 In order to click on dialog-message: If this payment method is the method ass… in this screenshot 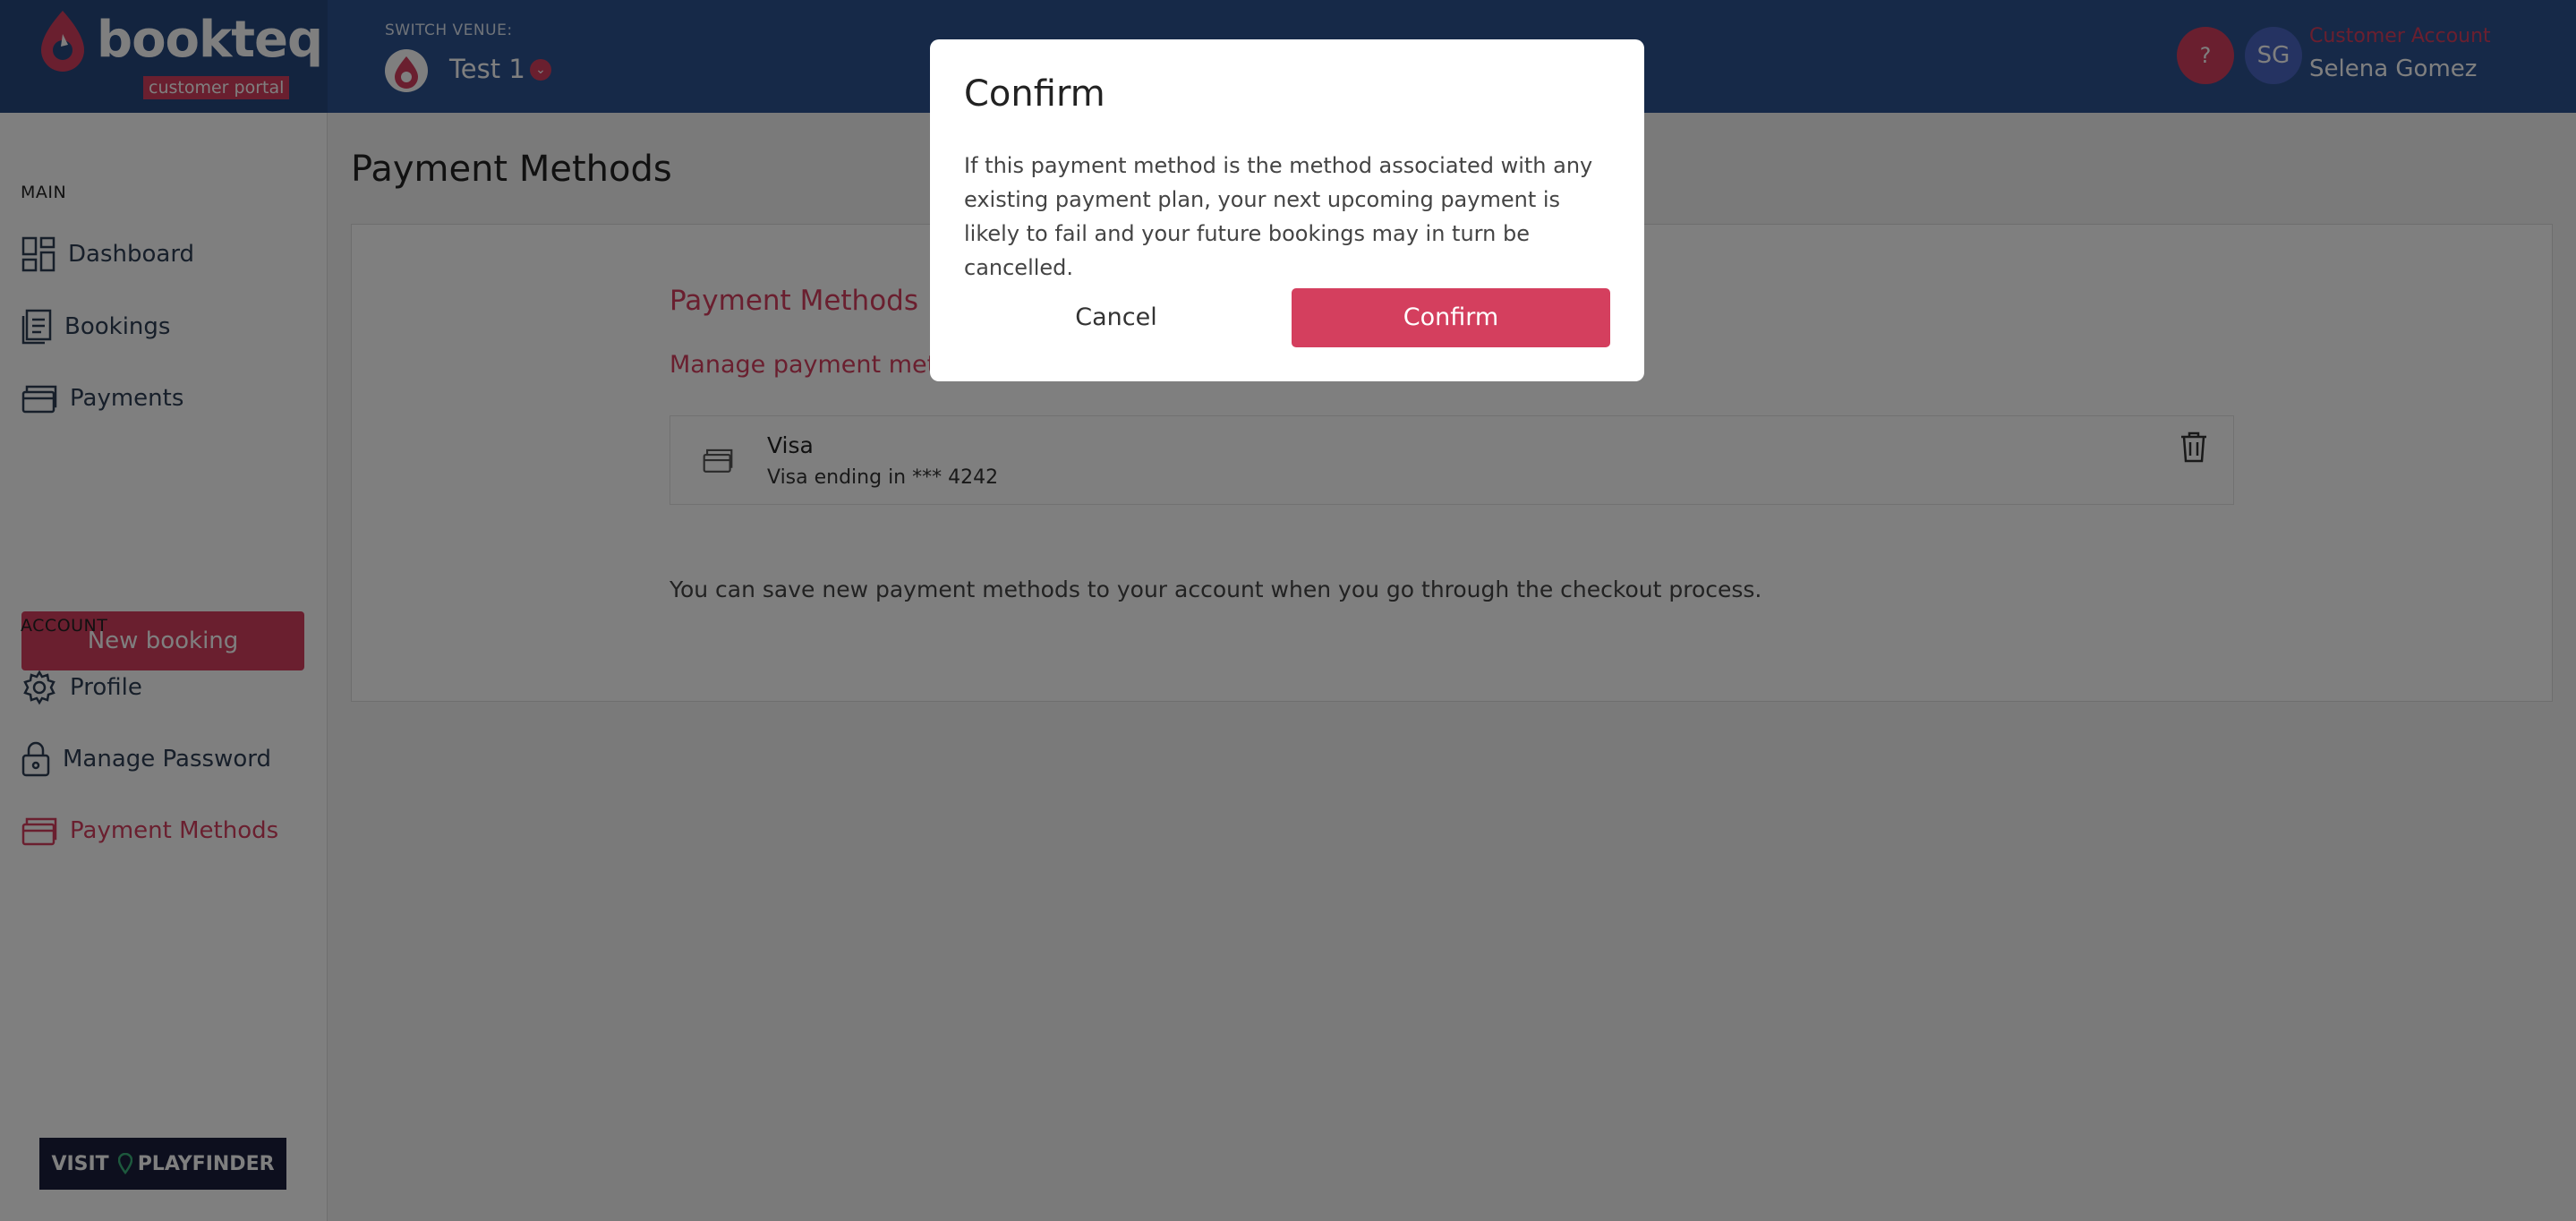, I will do `click(1278, 216)`.